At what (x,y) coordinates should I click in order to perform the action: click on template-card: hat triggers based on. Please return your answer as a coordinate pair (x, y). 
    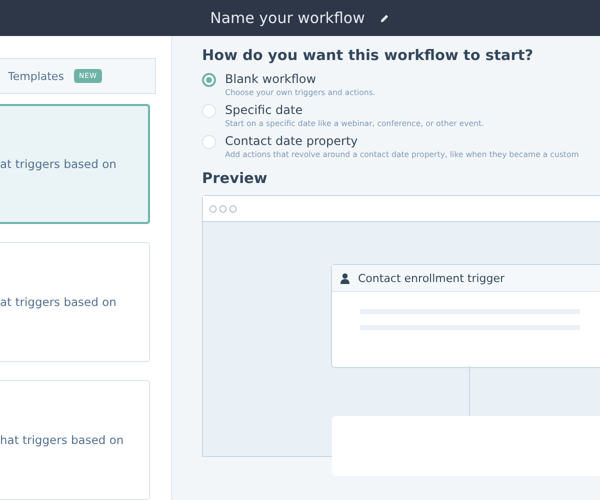
    Looking at the image, I should click on (75, 440).